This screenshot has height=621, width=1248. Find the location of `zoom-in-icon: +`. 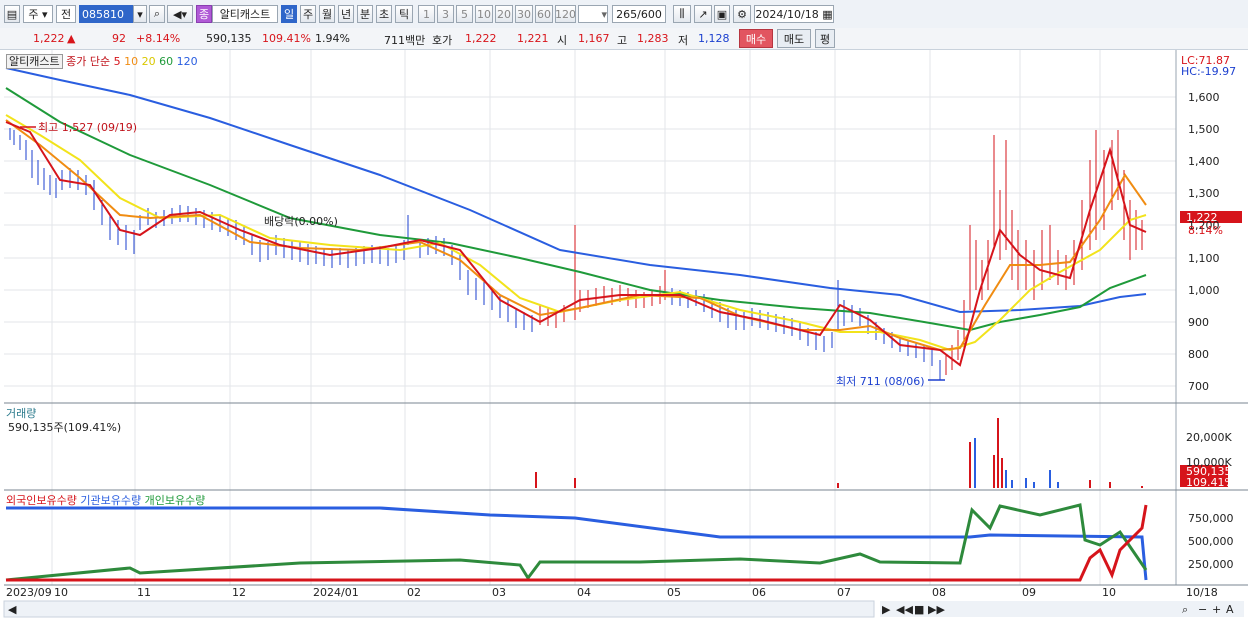

zoom-in-icon: + is located at coordinates (1216, 609).